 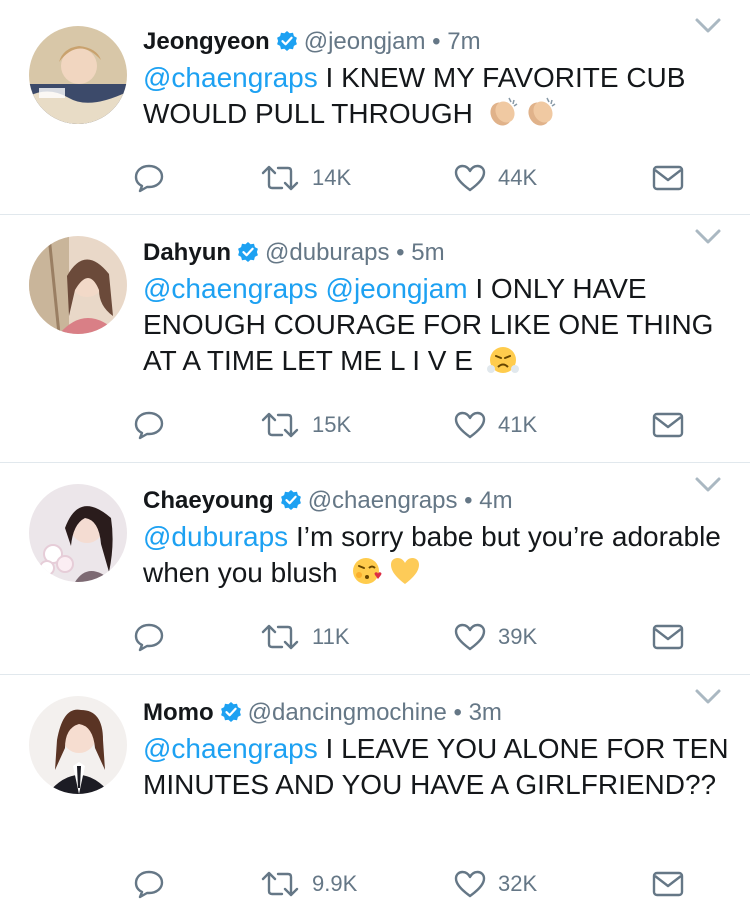 What do you see at coordinates (518, 177) in the screenshot?
I see `like-count: 44K` at bounding box center [518, 177].